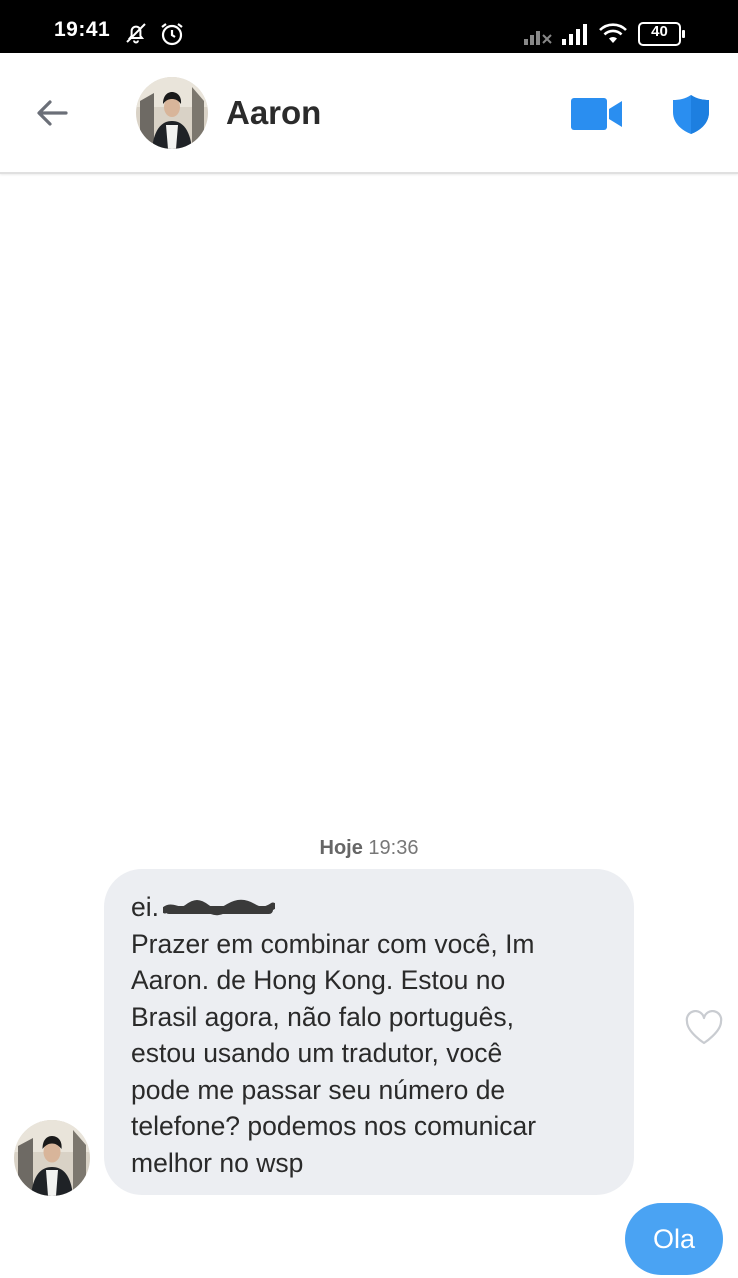 This screenshot has height=1278, width=738. Describe the element at coordinates (172, 113) in the screenshot. I see `contact-avatar` at that location.